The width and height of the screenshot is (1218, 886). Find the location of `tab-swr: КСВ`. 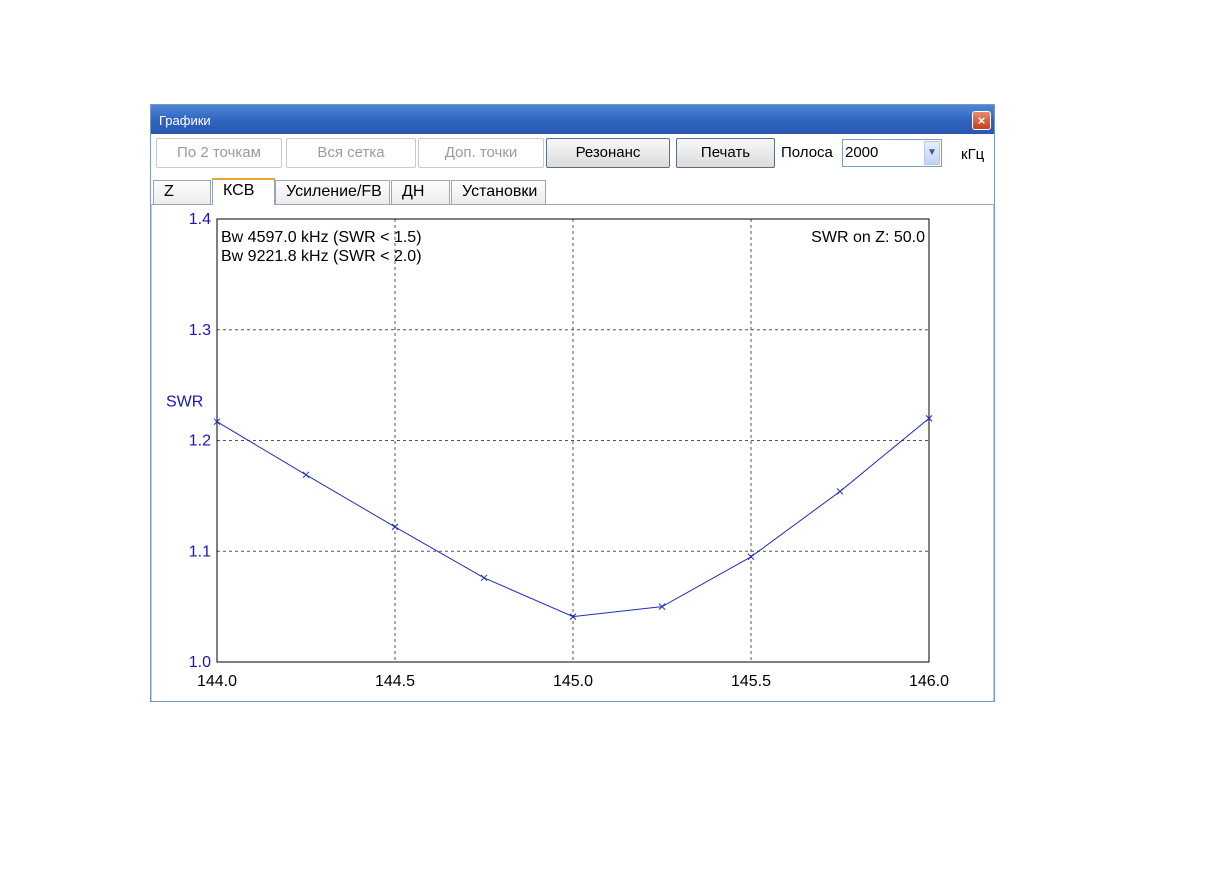

tab-swr: КСВ is located at coordinates (243, 191).